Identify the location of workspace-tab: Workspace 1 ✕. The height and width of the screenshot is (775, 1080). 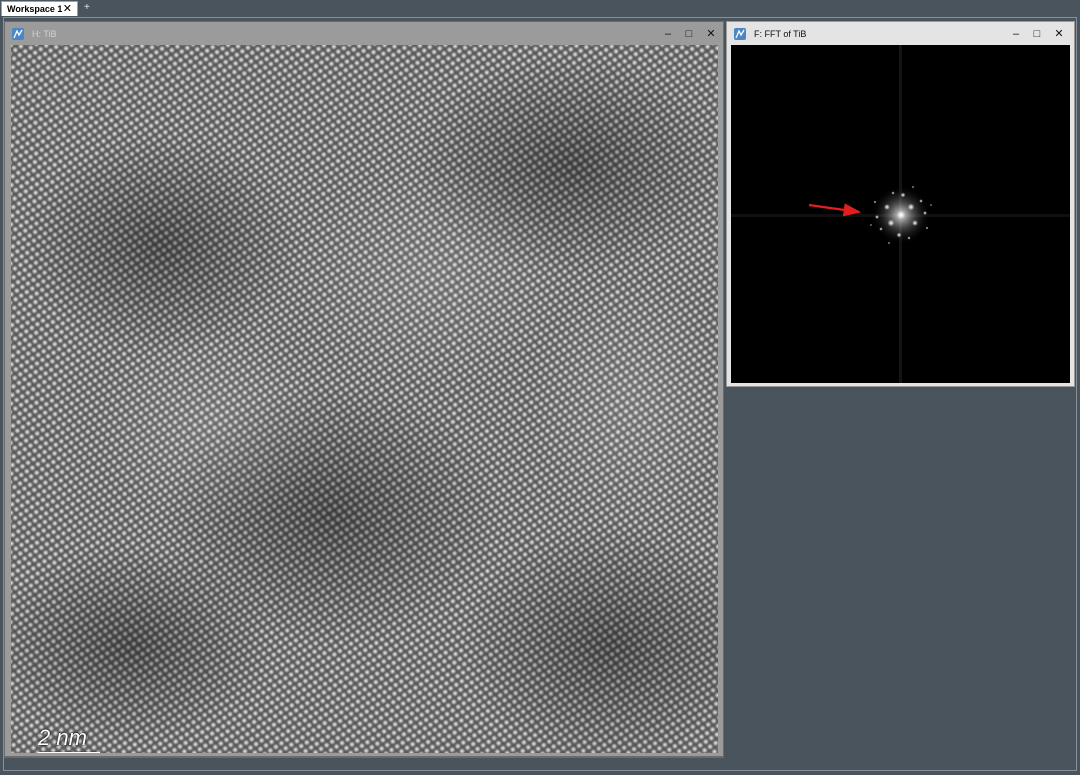
(39, 8).